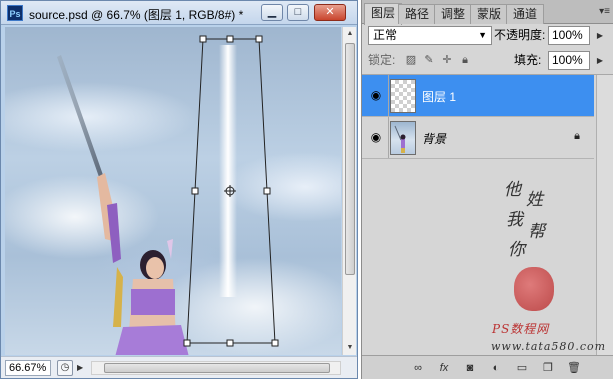 This screenshot has height=379, width=613. What do you see at coordinates (350, 159) in the screenshot?
I see `scroll-thumb` at bounding box center [350, 159].